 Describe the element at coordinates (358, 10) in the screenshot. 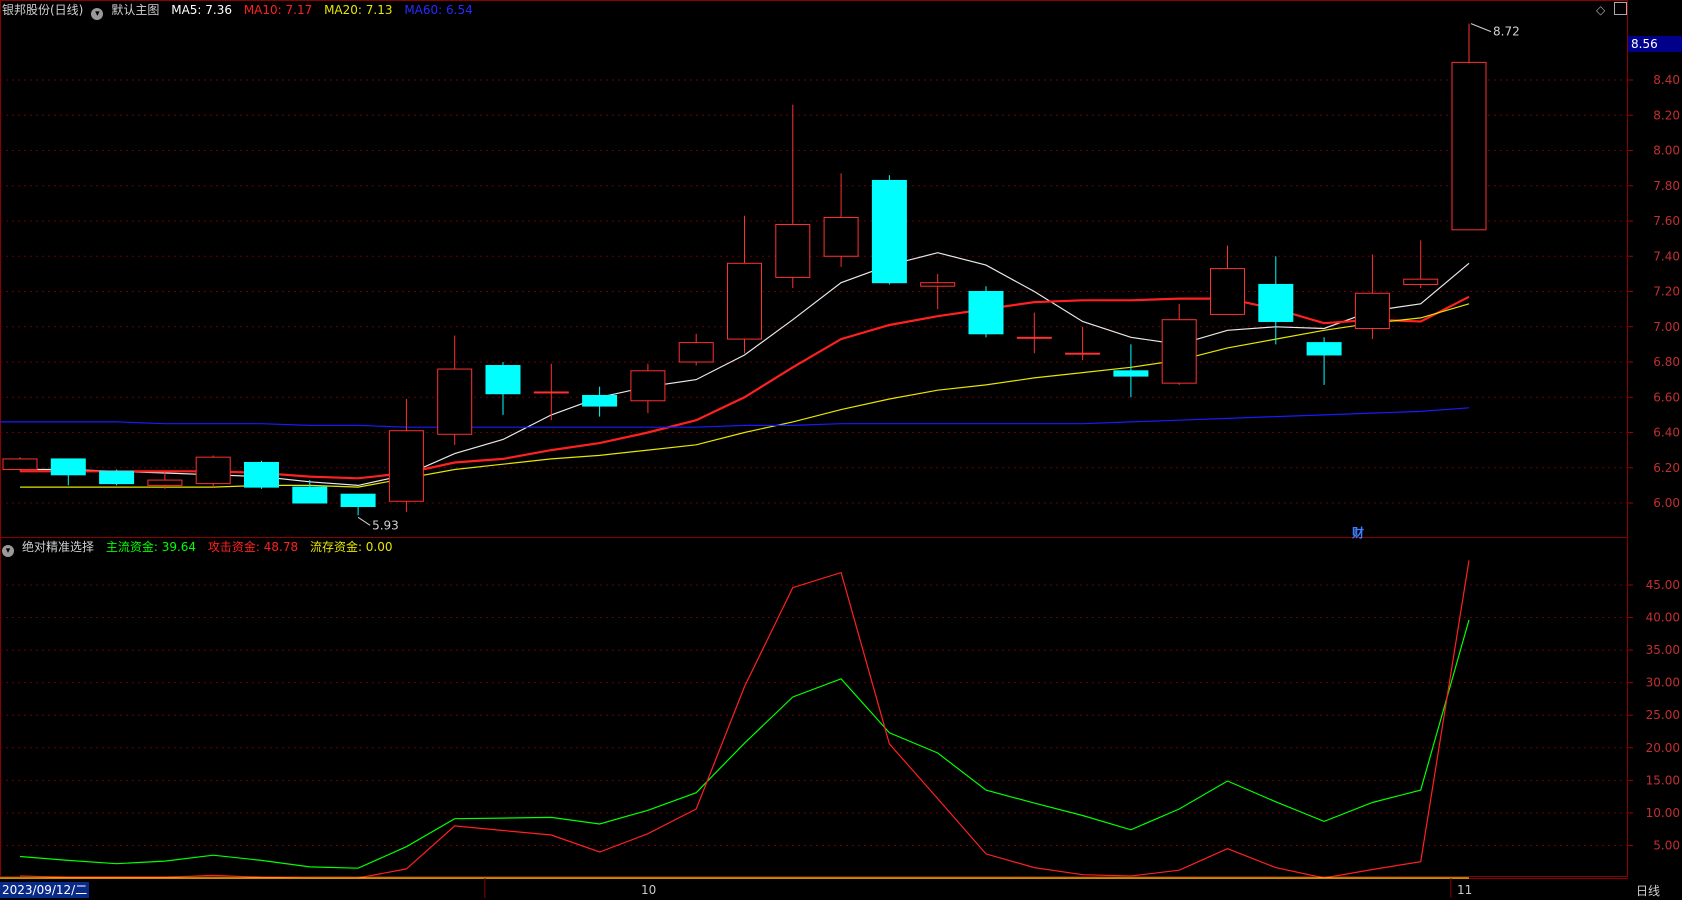

I see `ma20-legend: MA20: 7.13` at that location.